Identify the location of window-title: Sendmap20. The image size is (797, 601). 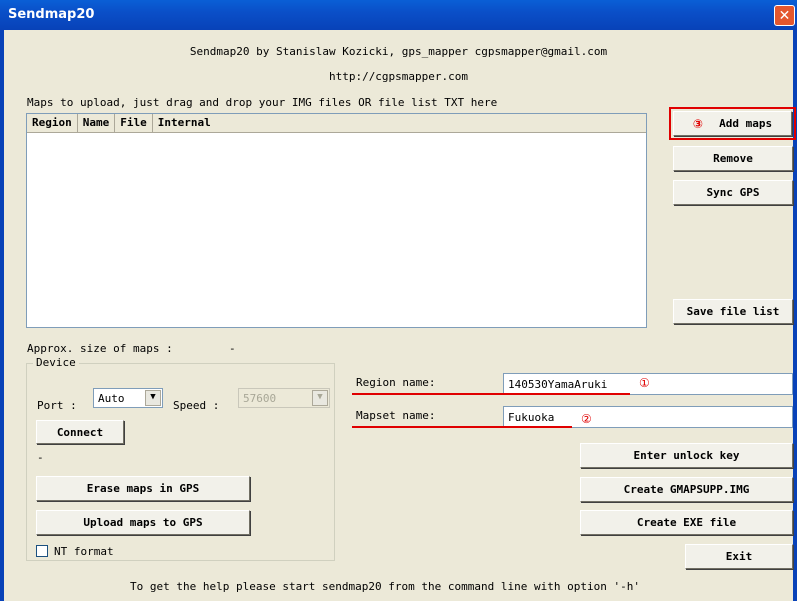
(51, 14).